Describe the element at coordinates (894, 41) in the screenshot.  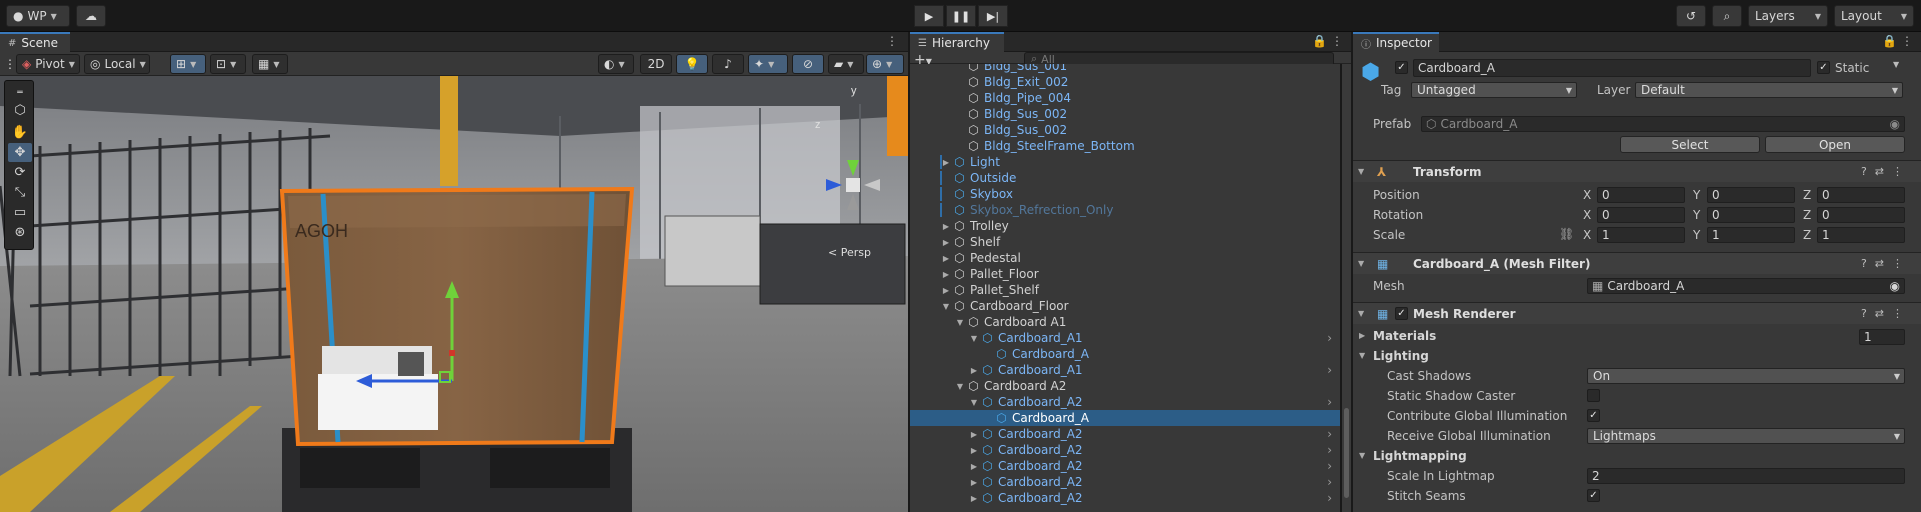
I see `panel-menu-icon: ⋮` at that location.